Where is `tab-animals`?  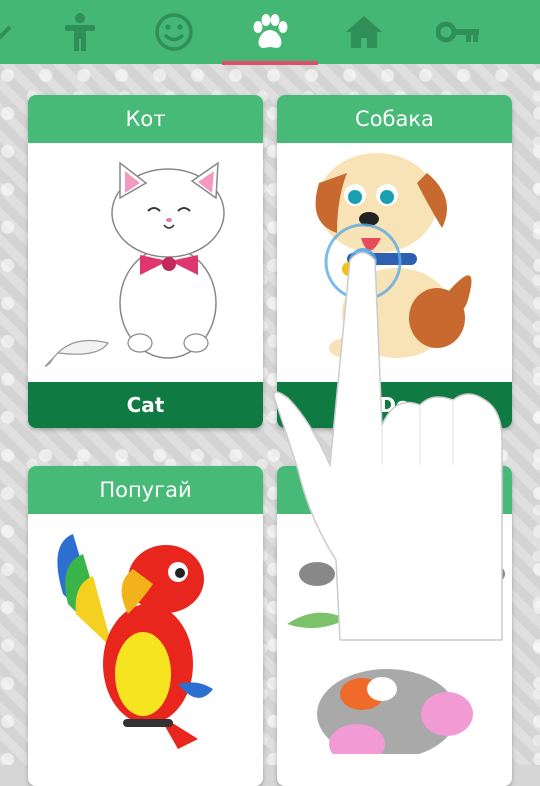 tab-animals is located at coordinates (270, 32).